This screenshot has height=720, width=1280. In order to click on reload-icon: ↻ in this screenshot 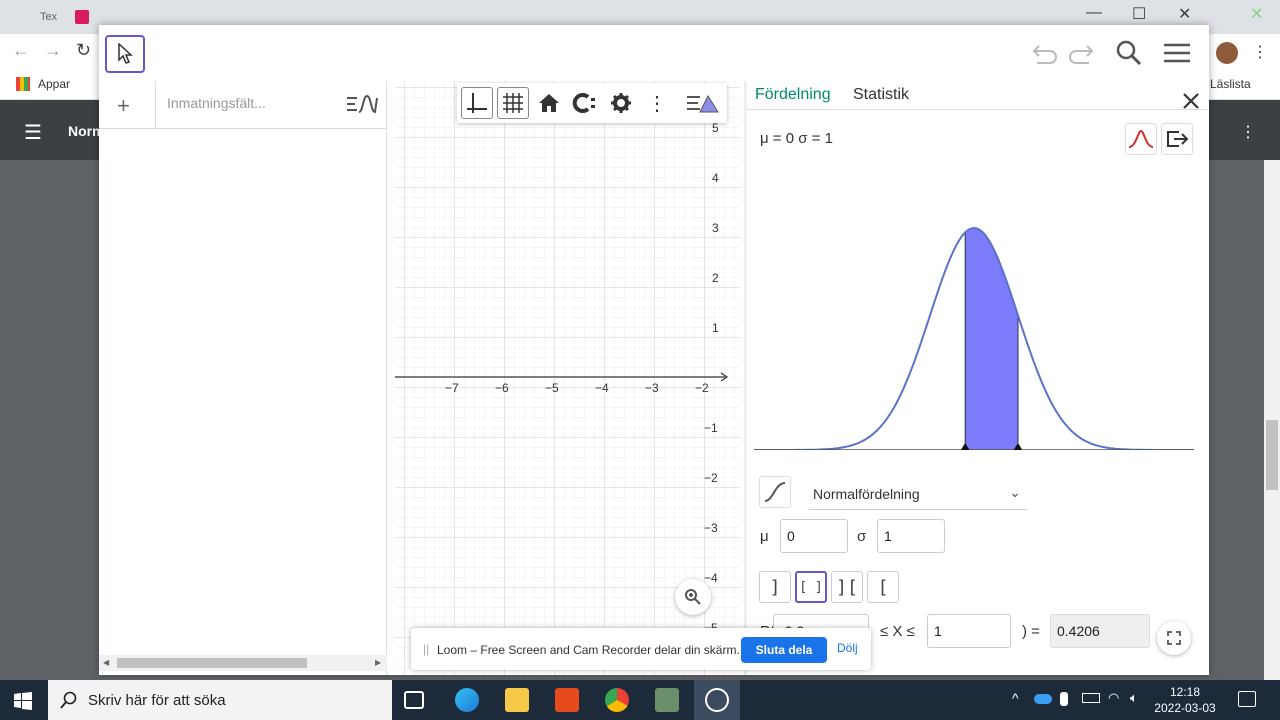, I will do `click(83, 50)`.